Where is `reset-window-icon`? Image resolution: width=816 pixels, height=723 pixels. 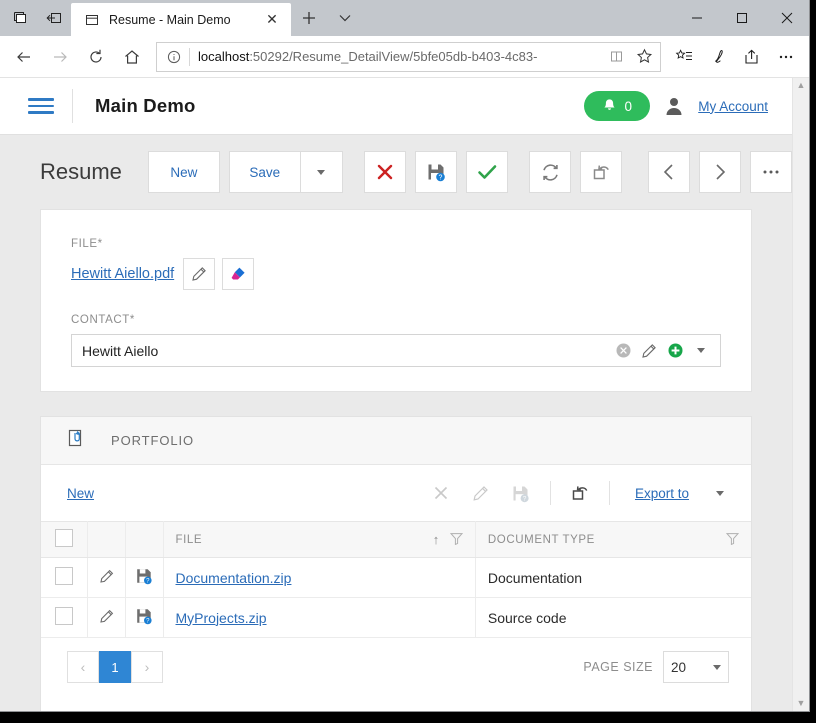 reset-window-icon is located at coordinates (580, 493).